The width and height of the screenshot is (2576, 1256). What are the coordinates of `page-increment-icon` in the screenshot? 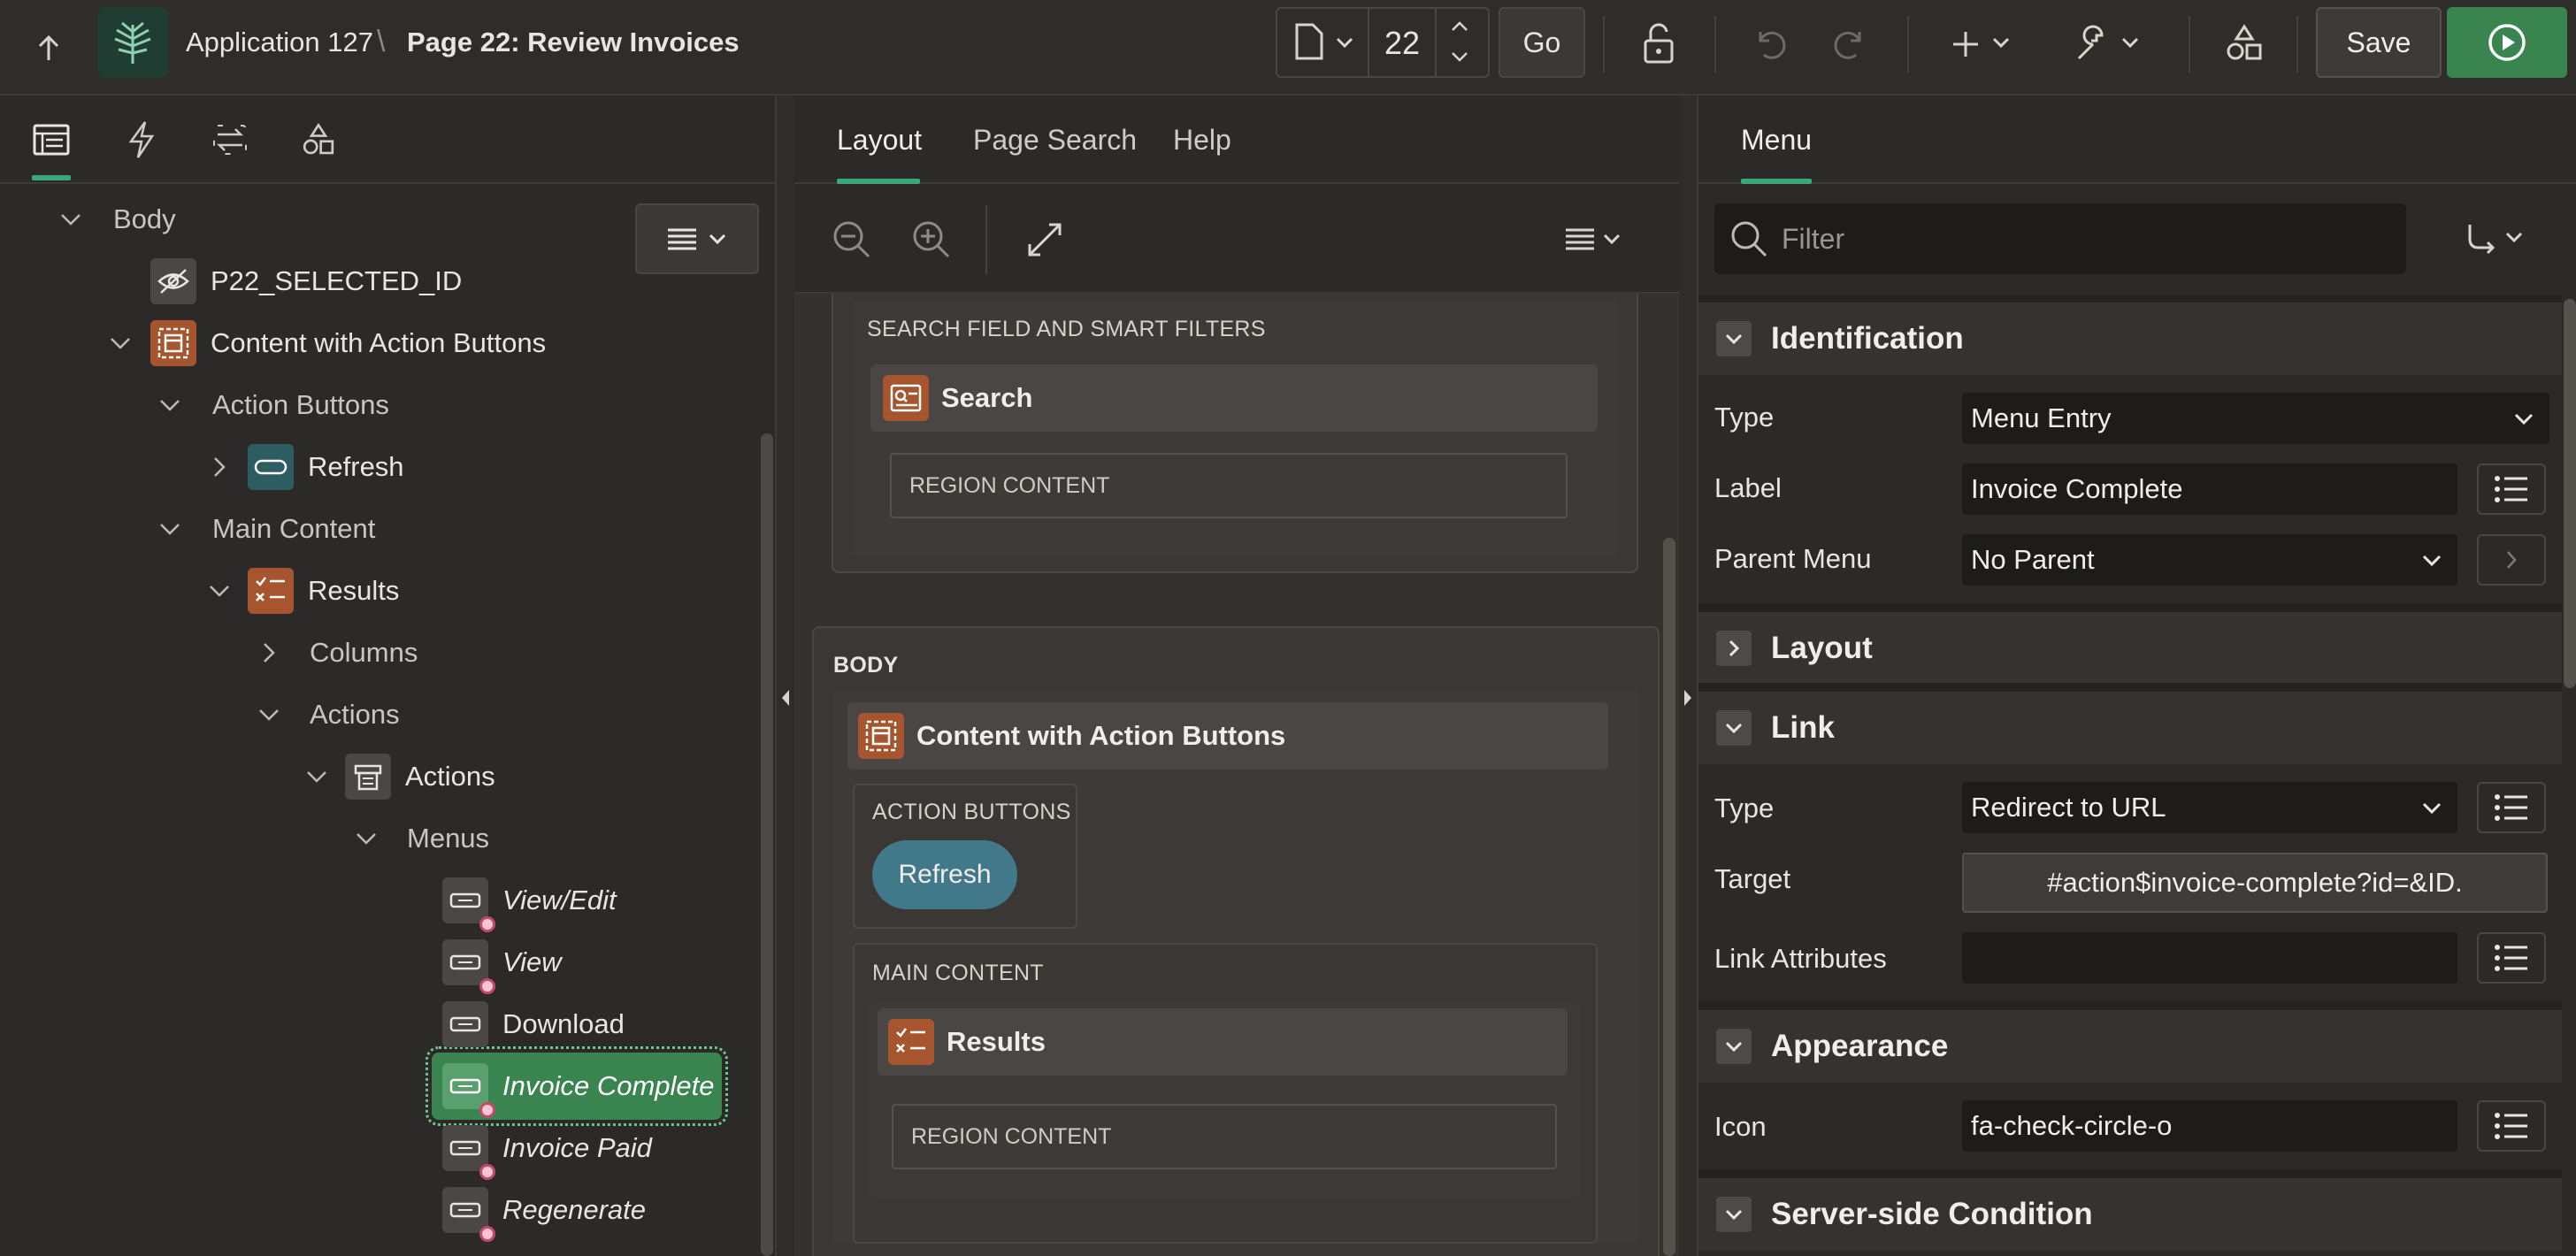 It's located at (1459, 26).